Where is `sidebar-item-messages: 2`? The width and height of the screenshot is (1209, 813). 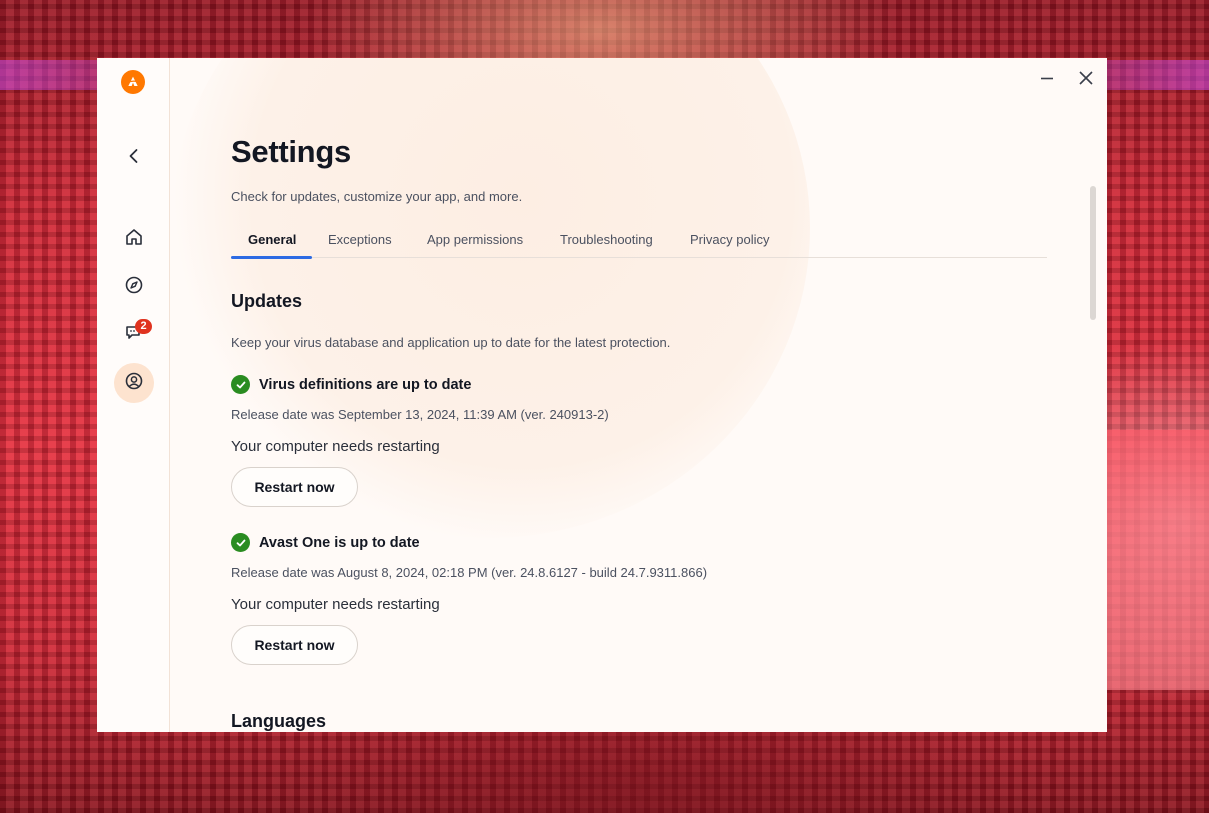
sidebar-item-messages: 2 is located at coordinates (134, 335).